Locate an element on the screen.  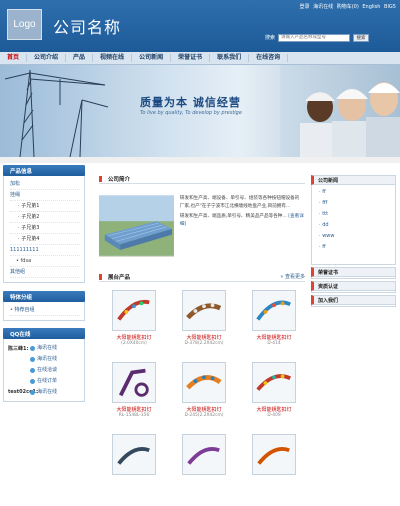
nav-contact: 联系我们 is located at coordinates (230, 58).